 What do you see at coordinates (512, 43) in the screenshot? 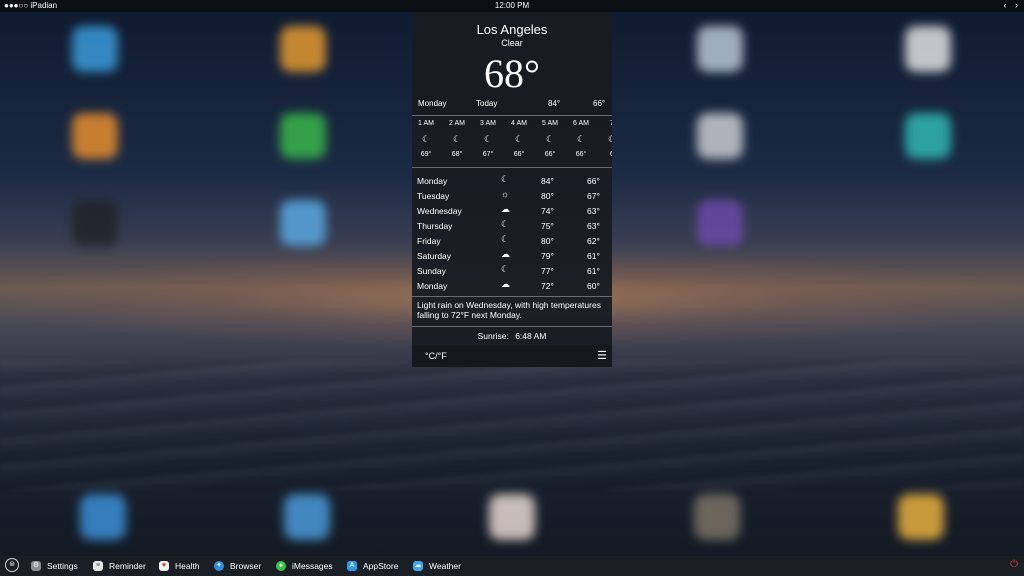
I see `current-condition: Clear` at bounding box center [512, 43].